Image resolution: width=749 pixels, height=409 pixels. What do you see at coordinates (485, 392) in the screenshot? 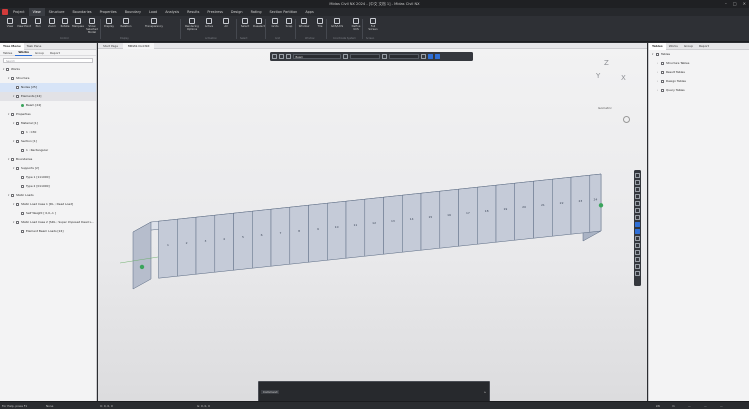
I see `command-expand-icon: ▸` at bounding box center [485, 392].